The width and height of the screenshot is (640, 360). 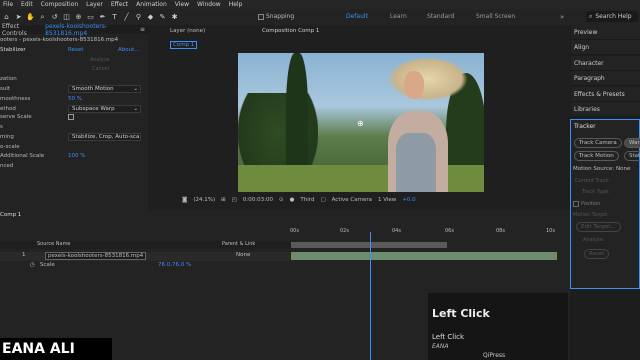 I want to click on clone-stamp-tool-icon: ⚲, so click(x=138, y=17).